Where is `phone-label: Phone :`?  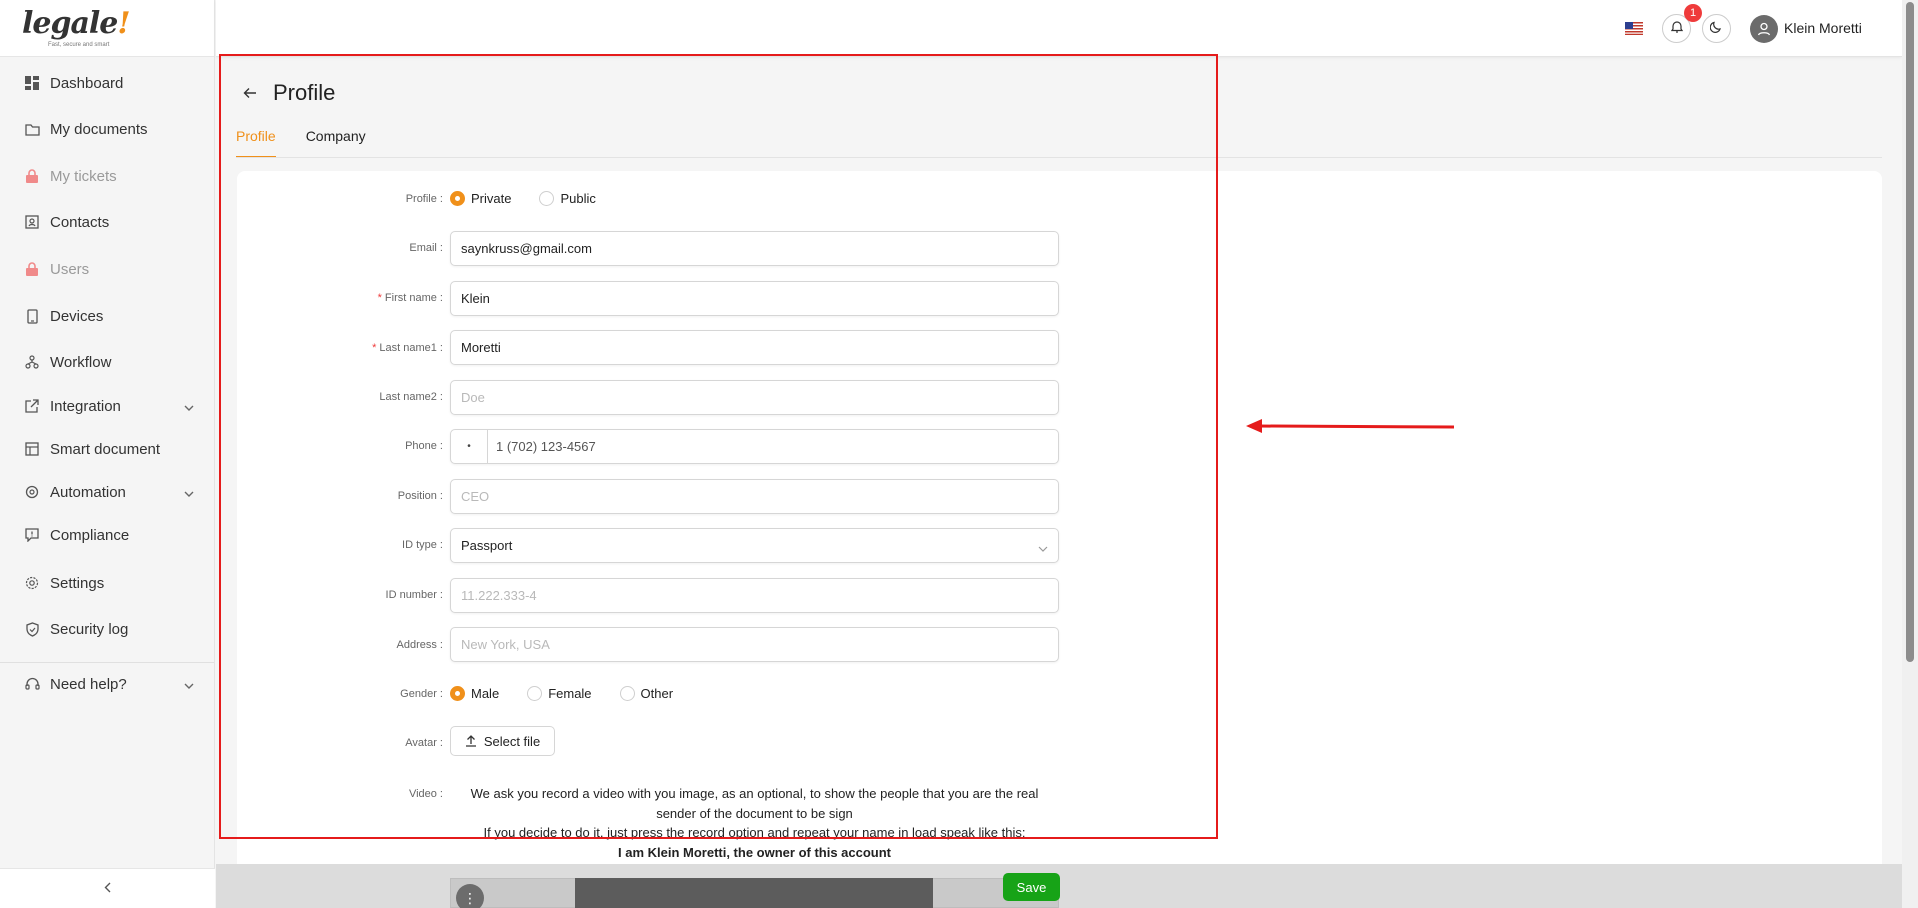 phone-label: Phone : is located at coordinates (424, 446).